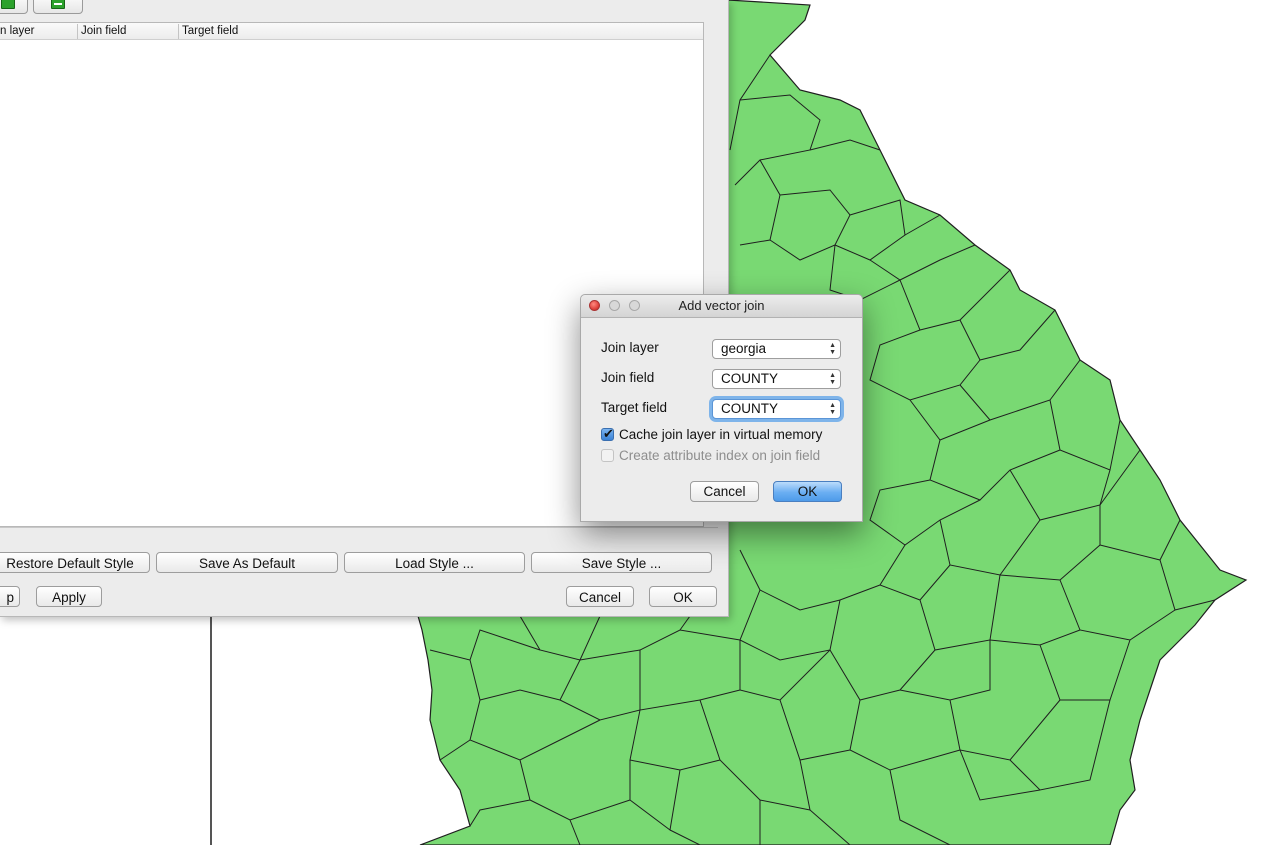 This screenshot has width=1266, height=845. I want to click on panel-divider, so click(211, 730).